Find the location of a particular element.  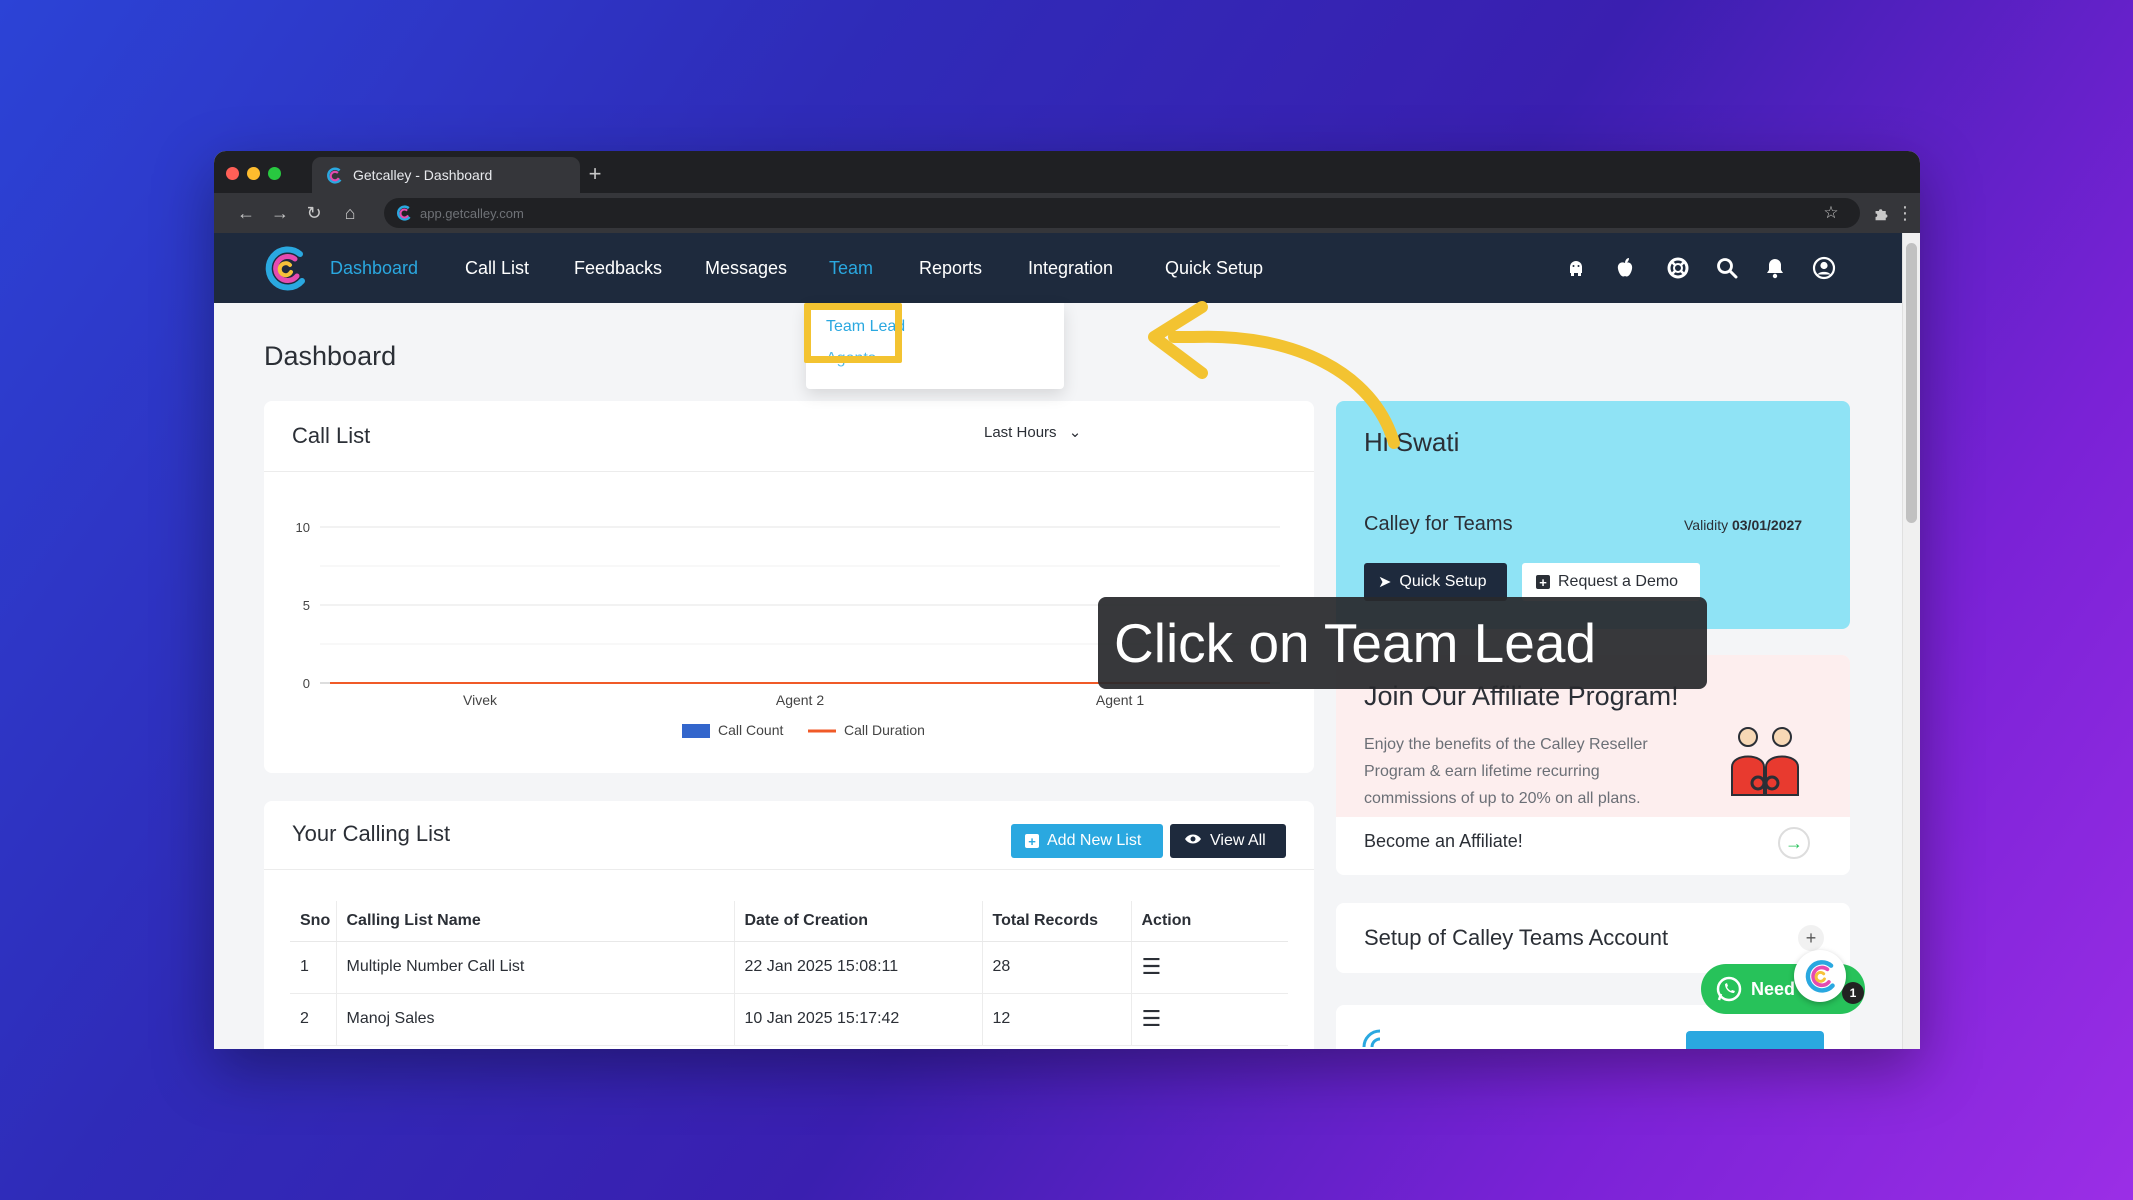

chat-label: Need is located at coordinates (1773, 988).